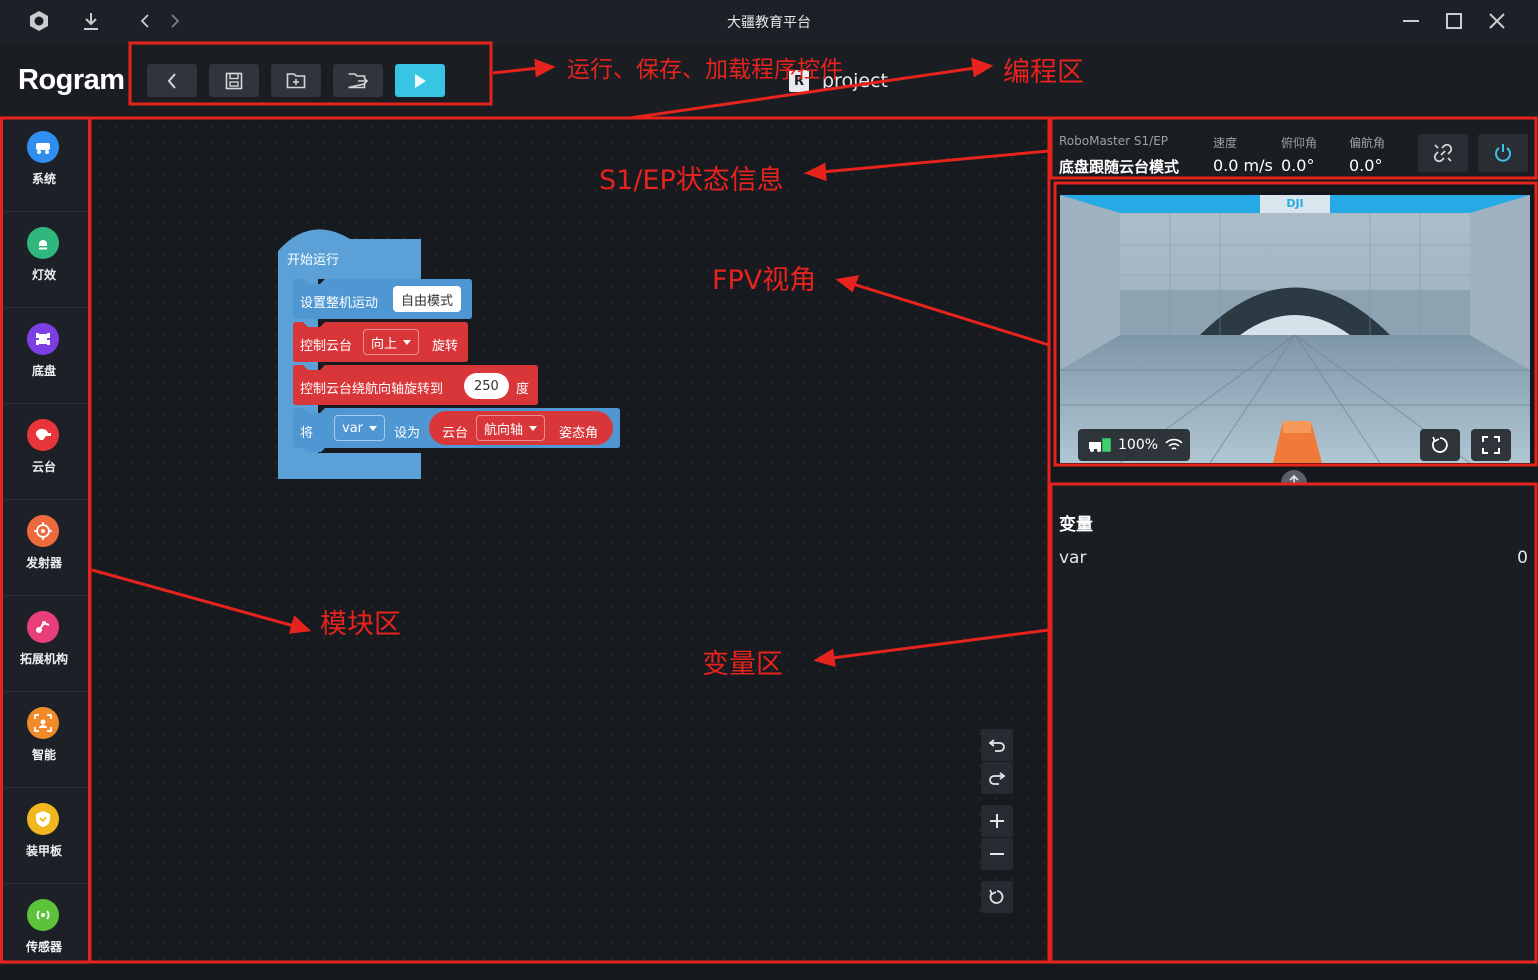 The width and height of the screenshot is (1538, 980). Describe the element at coordinates (764, 280) in the screenshot. I see `fpv-annotation: FPV视角` at that location.